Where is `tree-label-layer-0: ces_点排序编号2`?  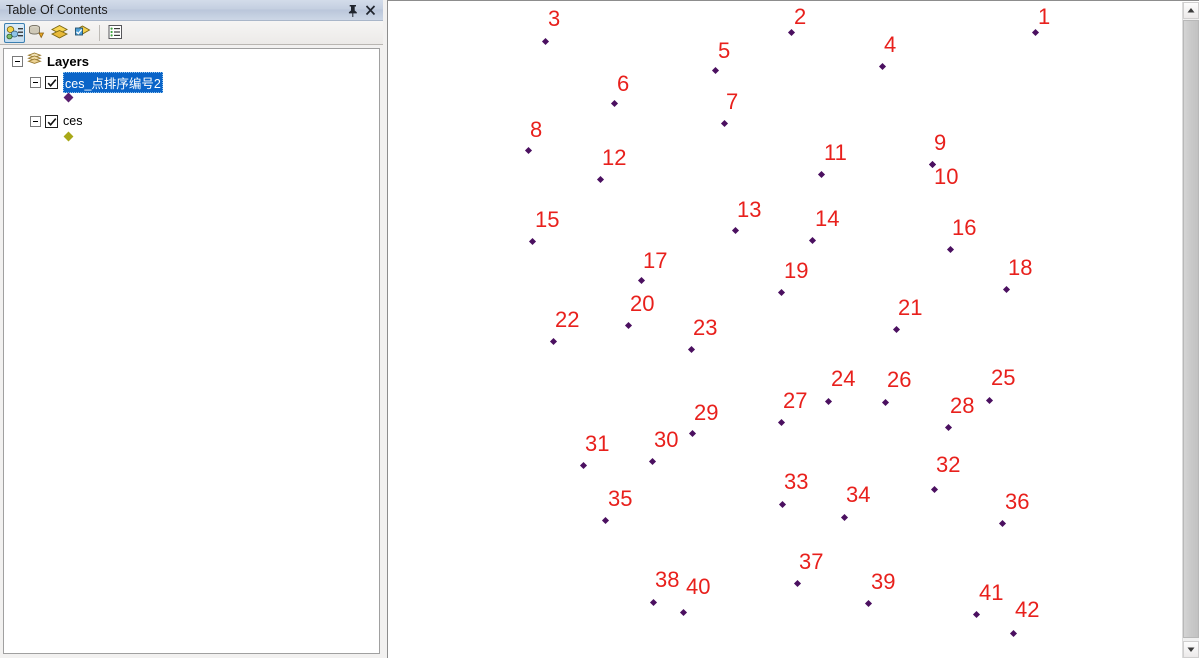
tree-label-layer-0: ces_点排序编号2 is located at coordinates (113, 82).